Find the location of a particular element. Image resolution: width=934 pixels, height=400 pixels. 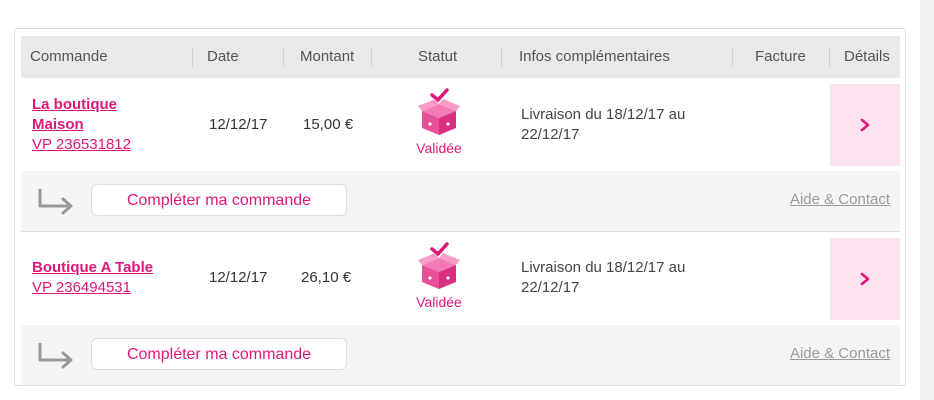

order-amount: 26,10 € is located at coordinates (326, 277).